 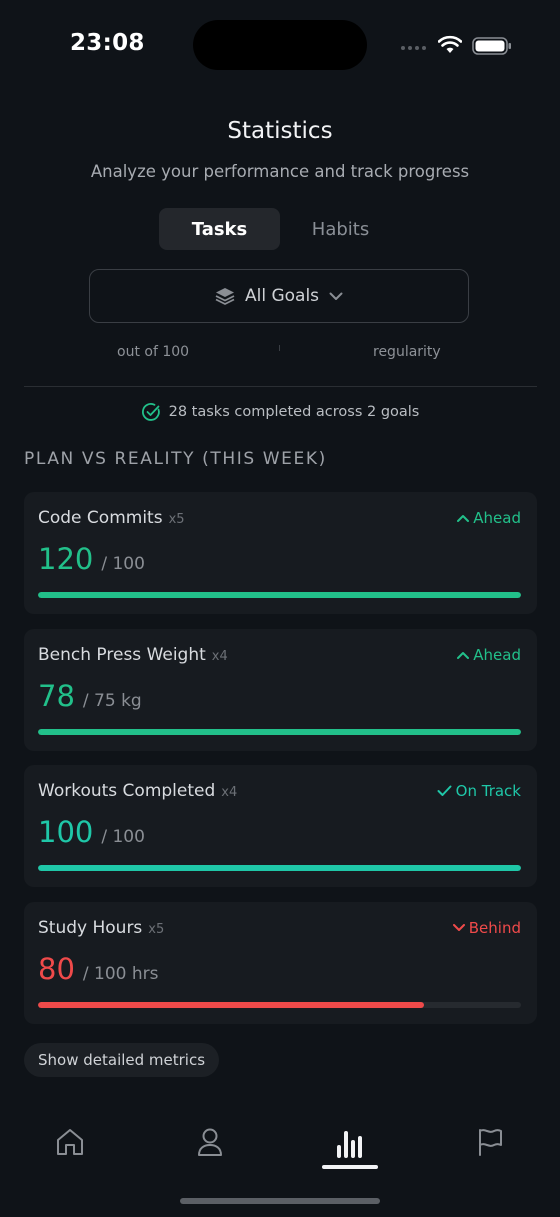 I want to click on tab-statistics, so click(x=350, y=1142).